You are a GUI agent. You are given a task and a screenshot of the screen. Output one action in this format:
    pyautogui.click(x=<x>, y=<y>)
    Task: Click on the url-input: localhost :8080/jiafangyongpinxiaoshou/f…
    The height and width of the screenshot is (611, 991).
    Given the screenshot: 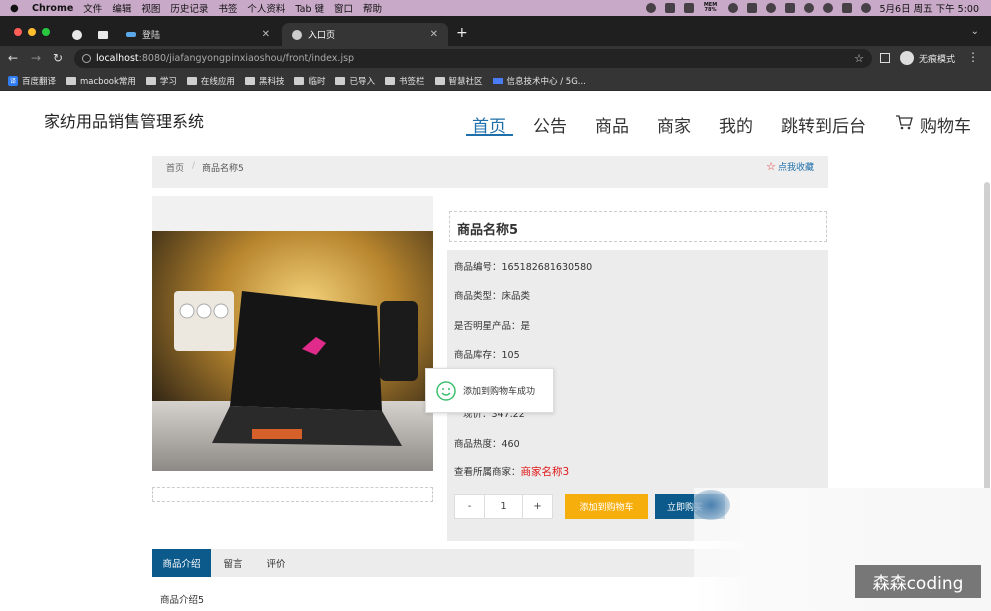 What is the action you would take?
    pyautogui.click(x=473, y=58)
    